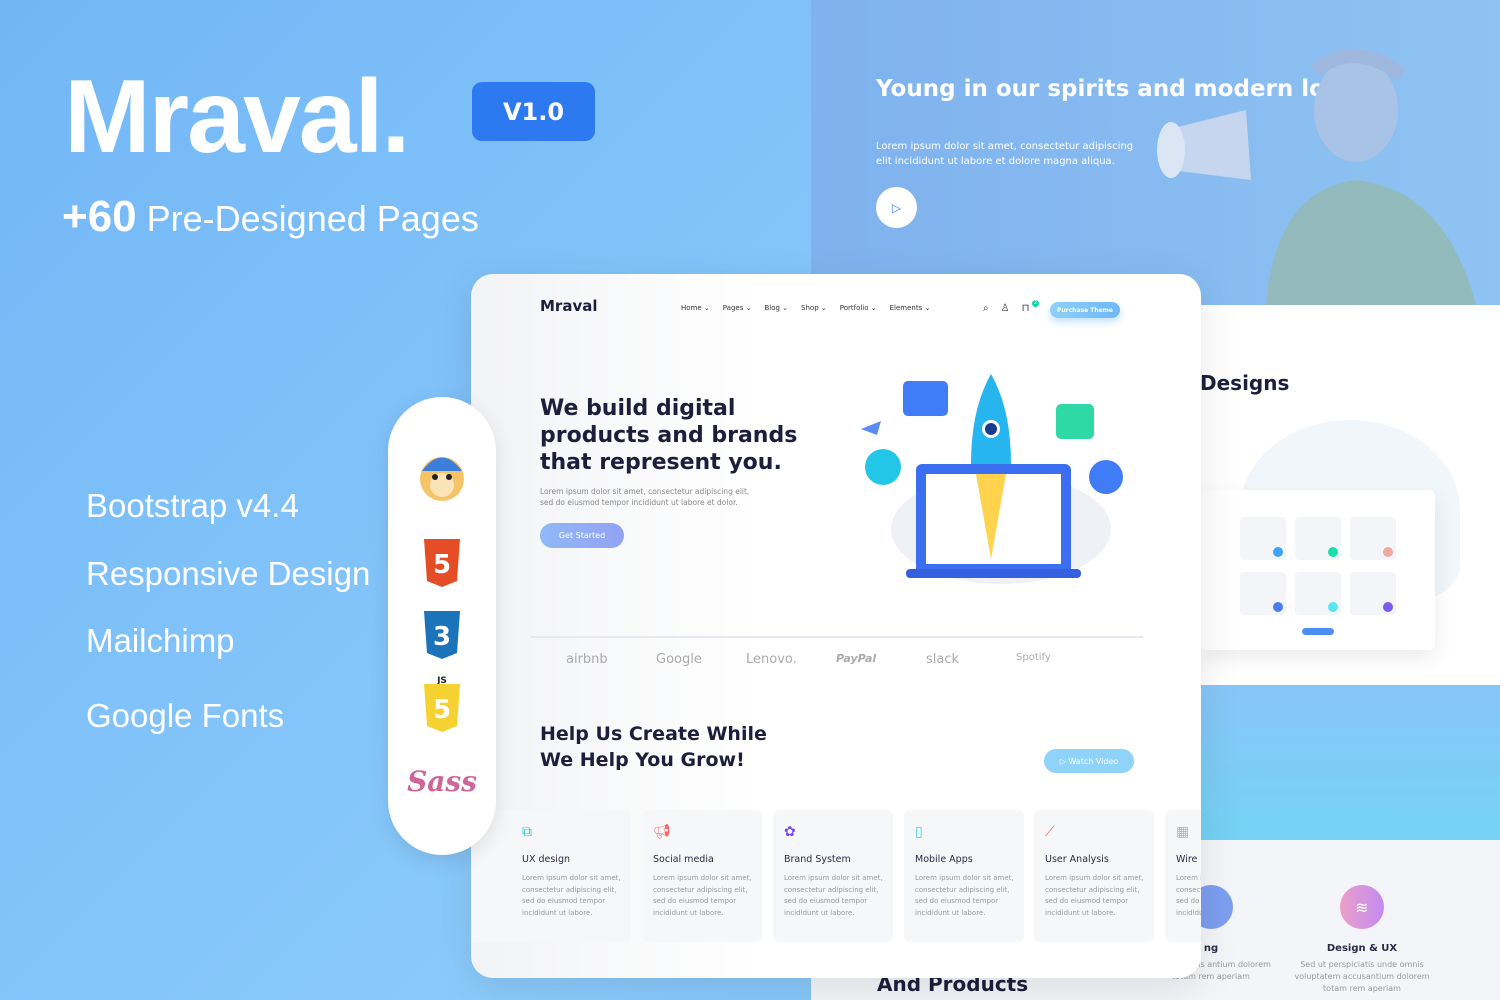 This screenshot has height=1000, width=1500. Describe the element at coordinates (185, 715) in the screenshot. I see `feature-google-fonts: Google Fonts` at that location.